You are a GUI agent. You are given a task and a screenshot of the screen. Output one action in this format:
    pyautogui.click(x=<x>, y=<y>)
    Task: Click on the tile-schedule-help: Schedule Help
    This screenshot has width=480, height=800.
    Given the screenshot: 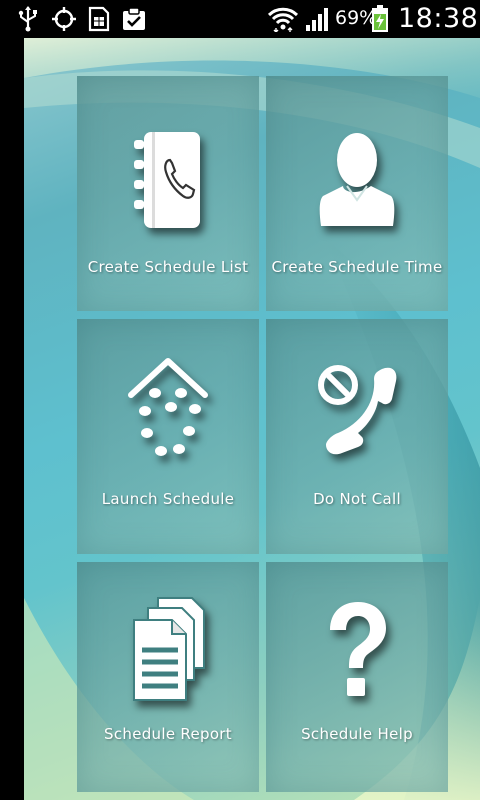 What is the action you would take?
    pyautogui.click(x=357, y=677)
    